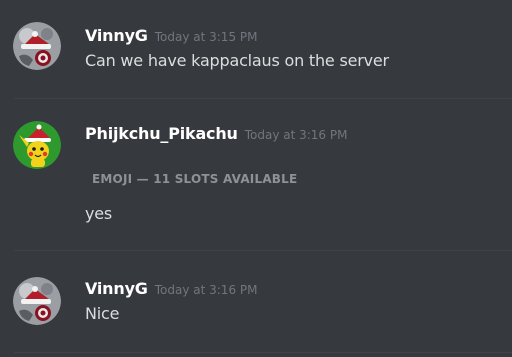 Image resolution: width=512 pixels, height=357 pixels. Describe the element at coordinates (237, 60) in the screenshot. I see `message-text: Can we have kappaclaus on the server` at that location.